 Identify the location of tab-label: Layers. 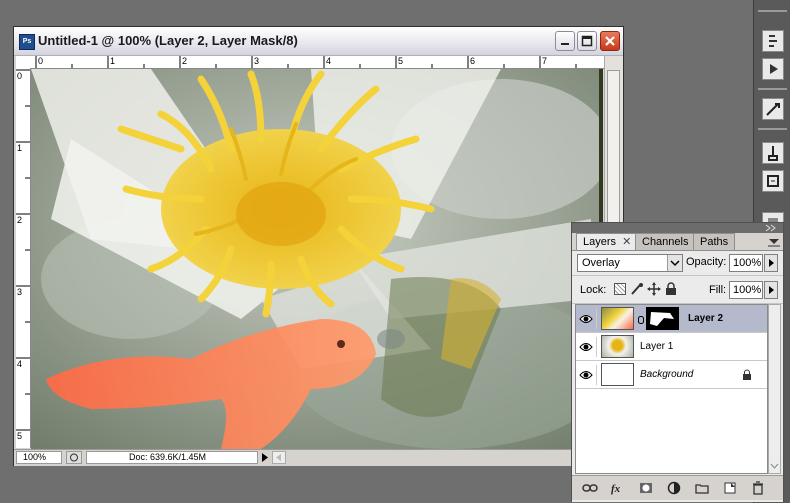
(600, 242).